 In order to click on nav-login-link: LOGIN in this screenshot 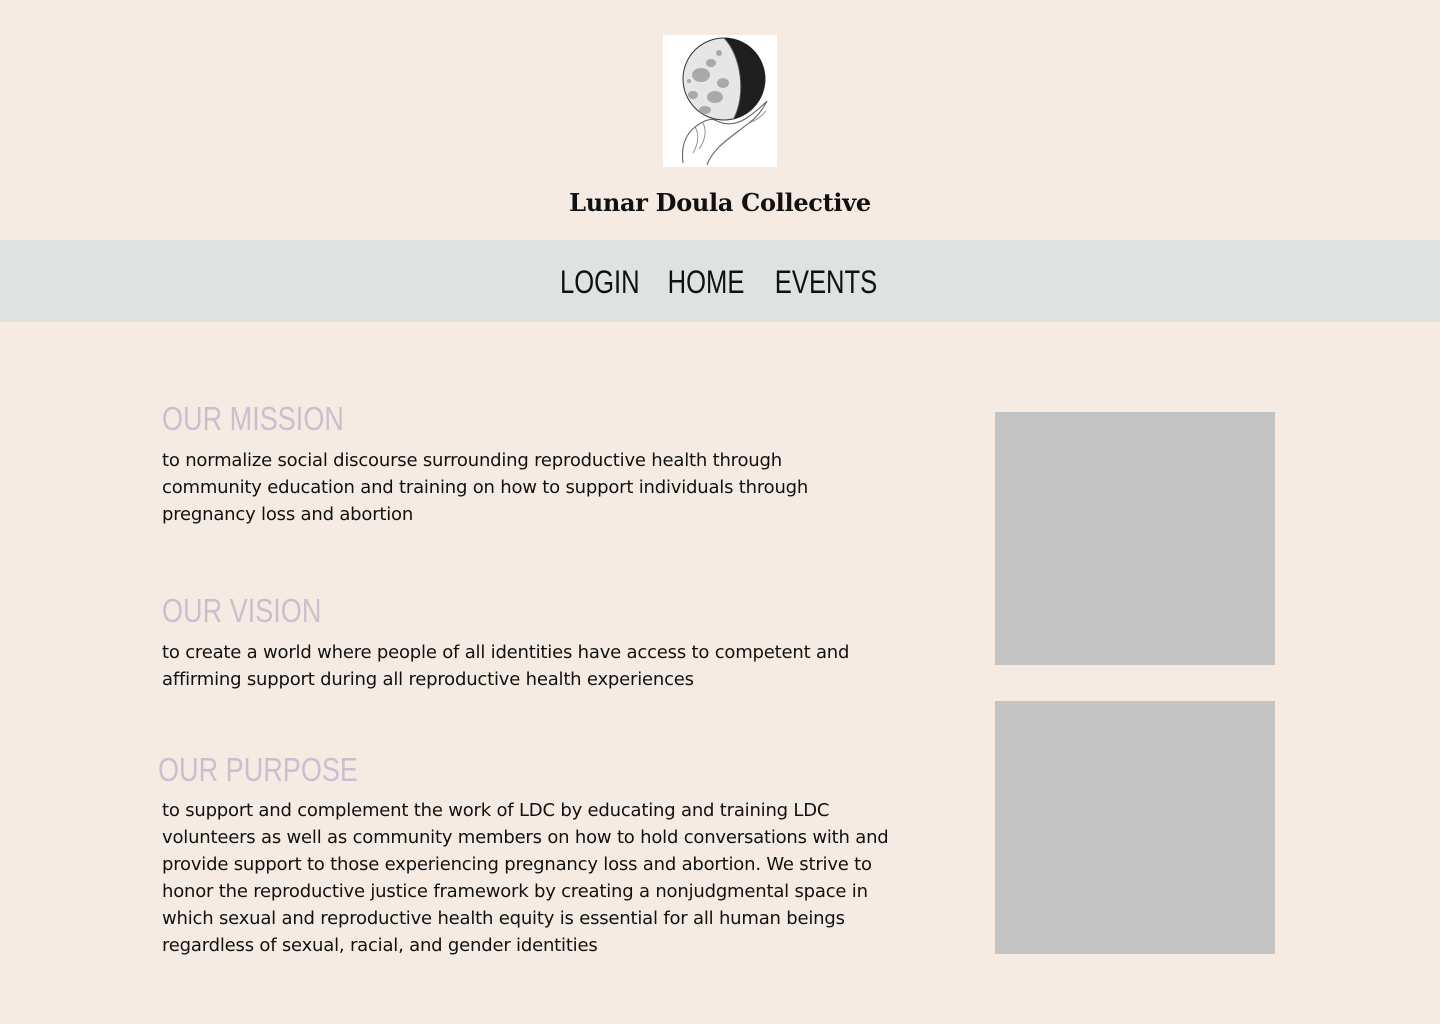, I will do `click(600, 281)`.